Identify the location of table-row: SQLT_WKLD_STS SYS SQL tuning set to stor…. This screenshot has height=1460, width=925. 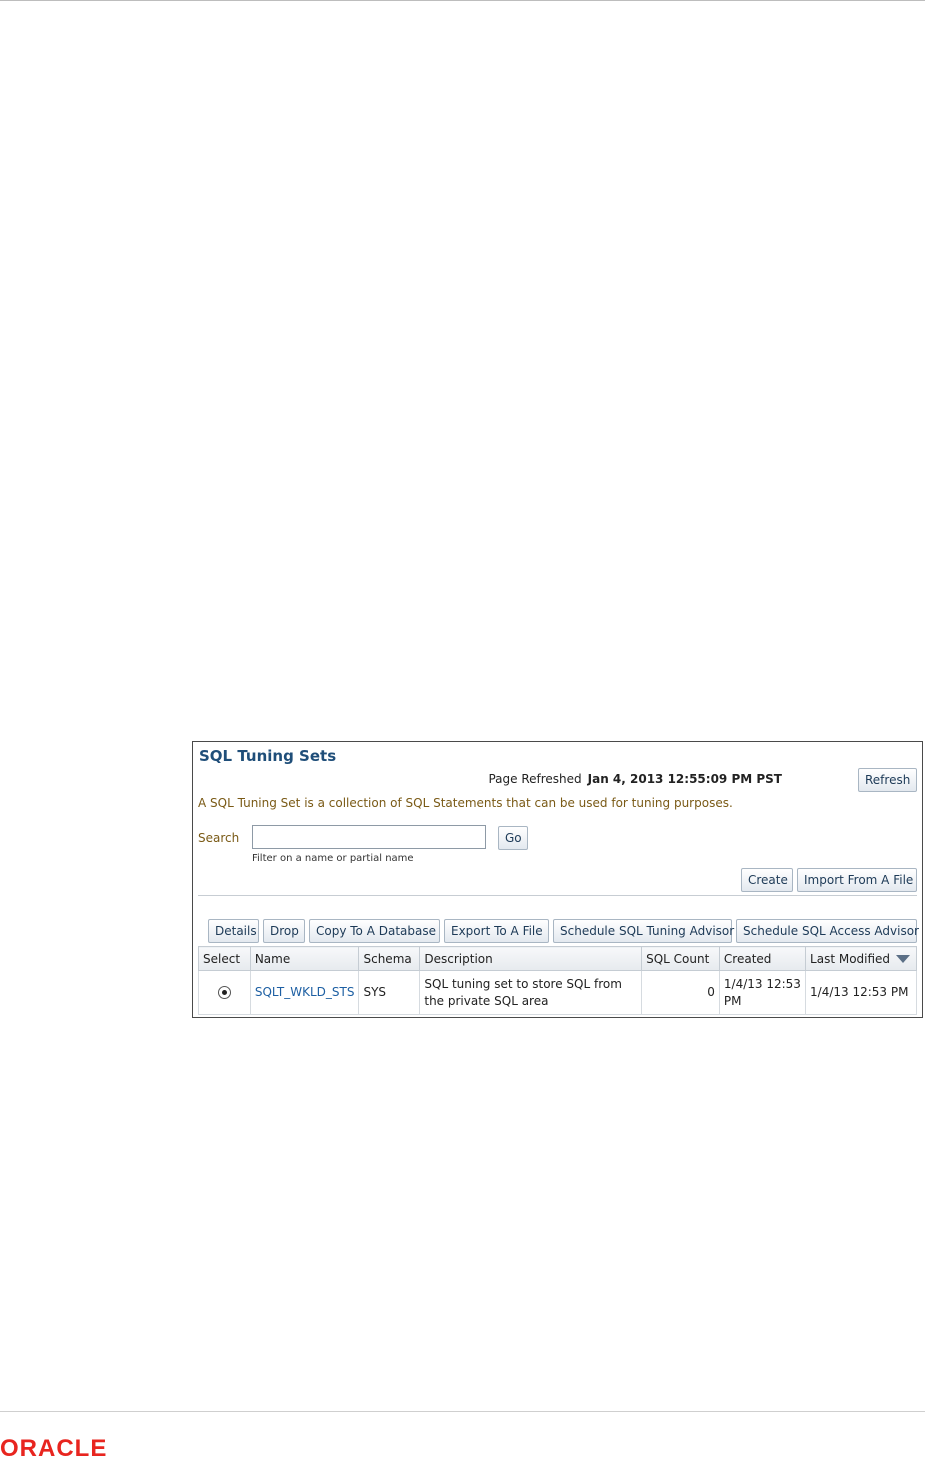
(557, 992).